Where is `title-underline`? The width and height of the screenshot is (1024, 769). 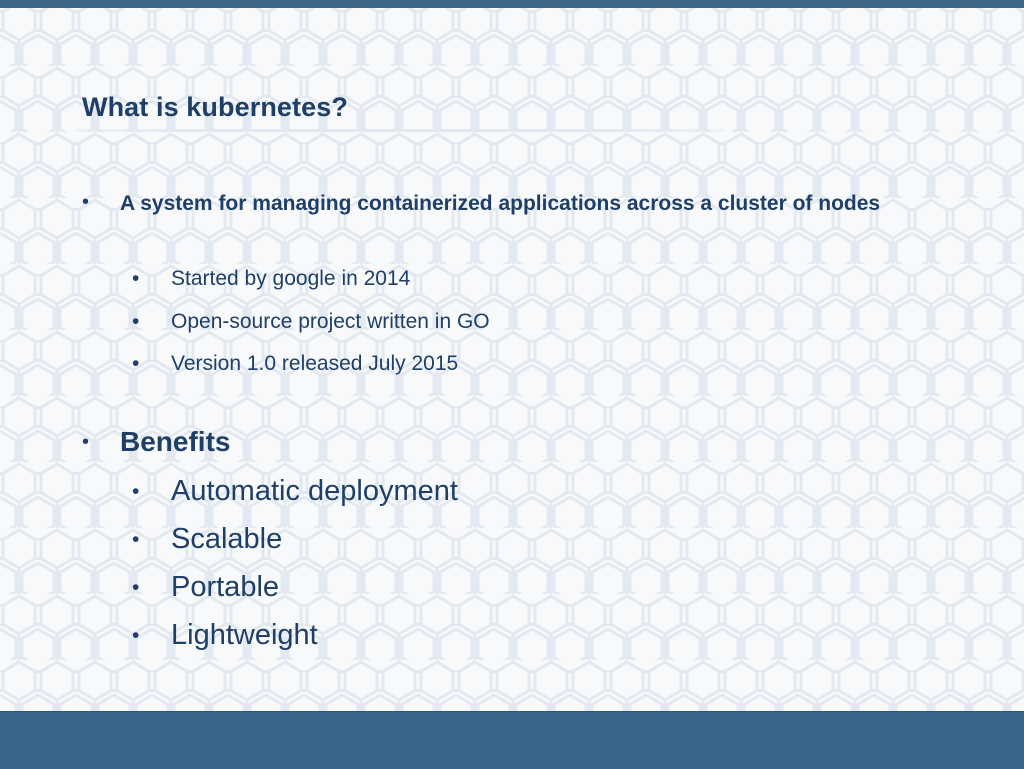
title-underline is located at coordinates (400, 130).